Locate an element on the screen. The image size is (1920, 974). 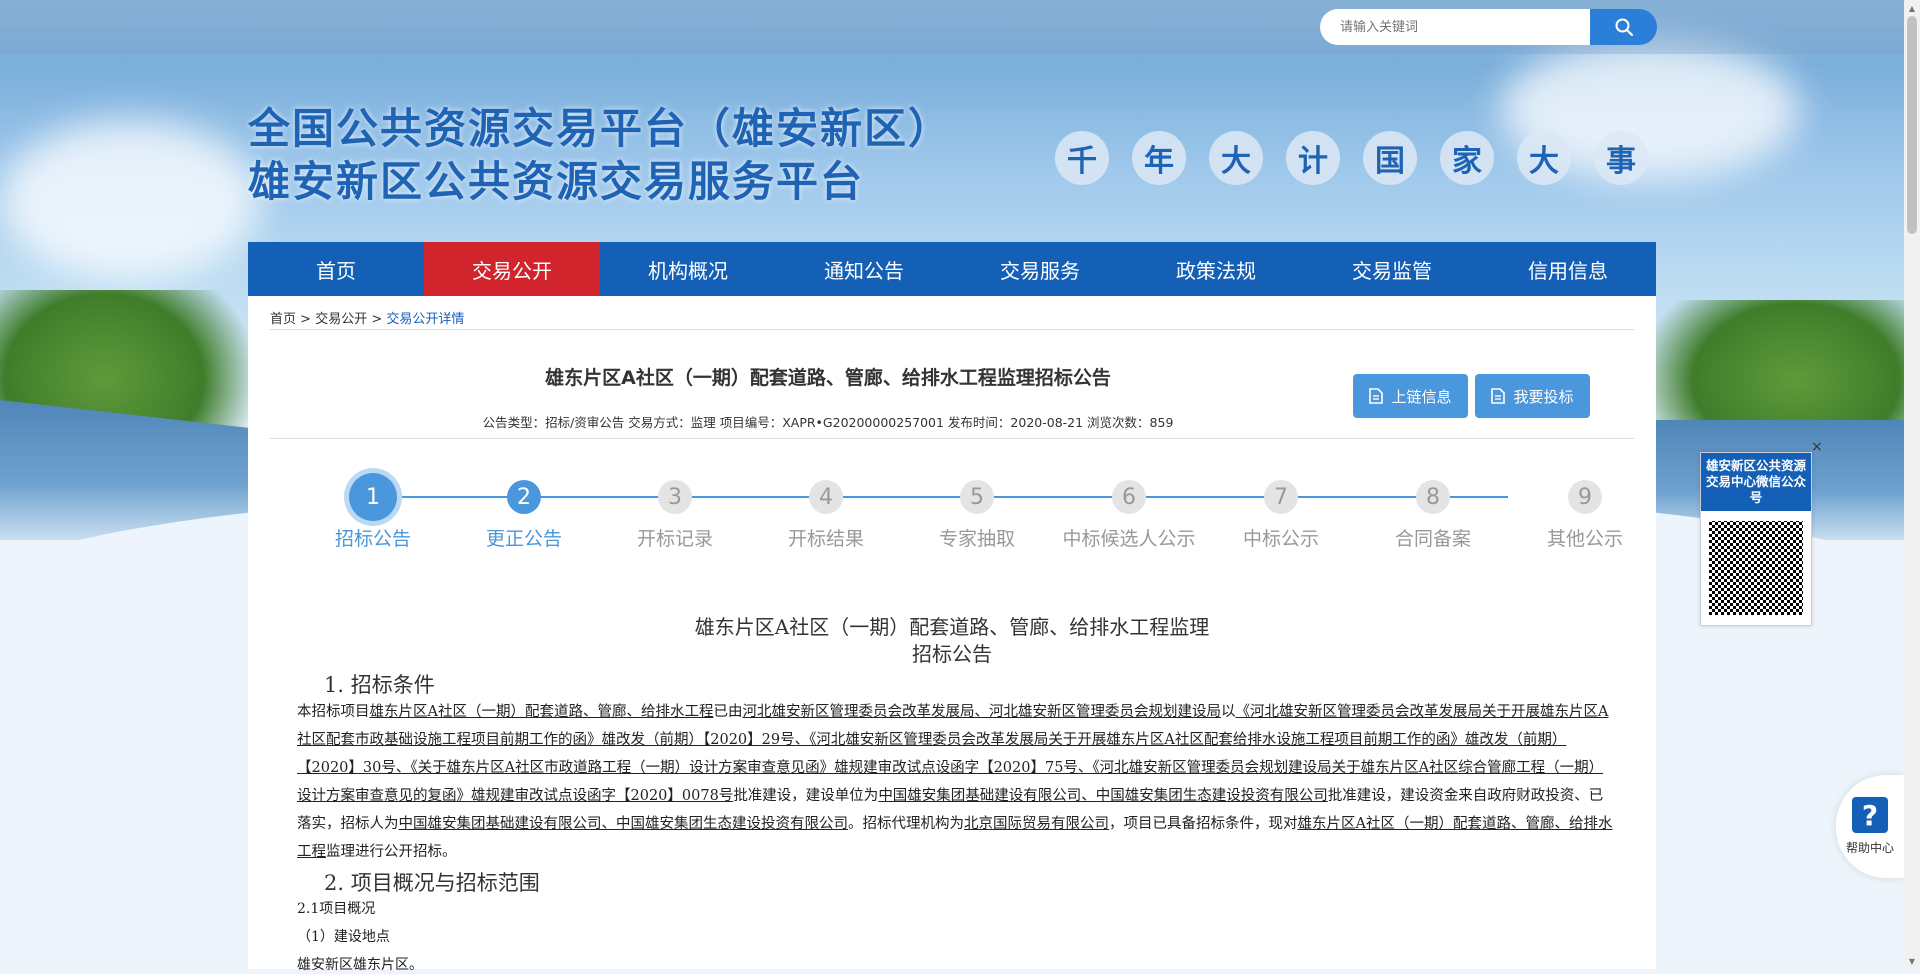
submit-bid-label: 我要投标 is located at coordinates (1543, 396).